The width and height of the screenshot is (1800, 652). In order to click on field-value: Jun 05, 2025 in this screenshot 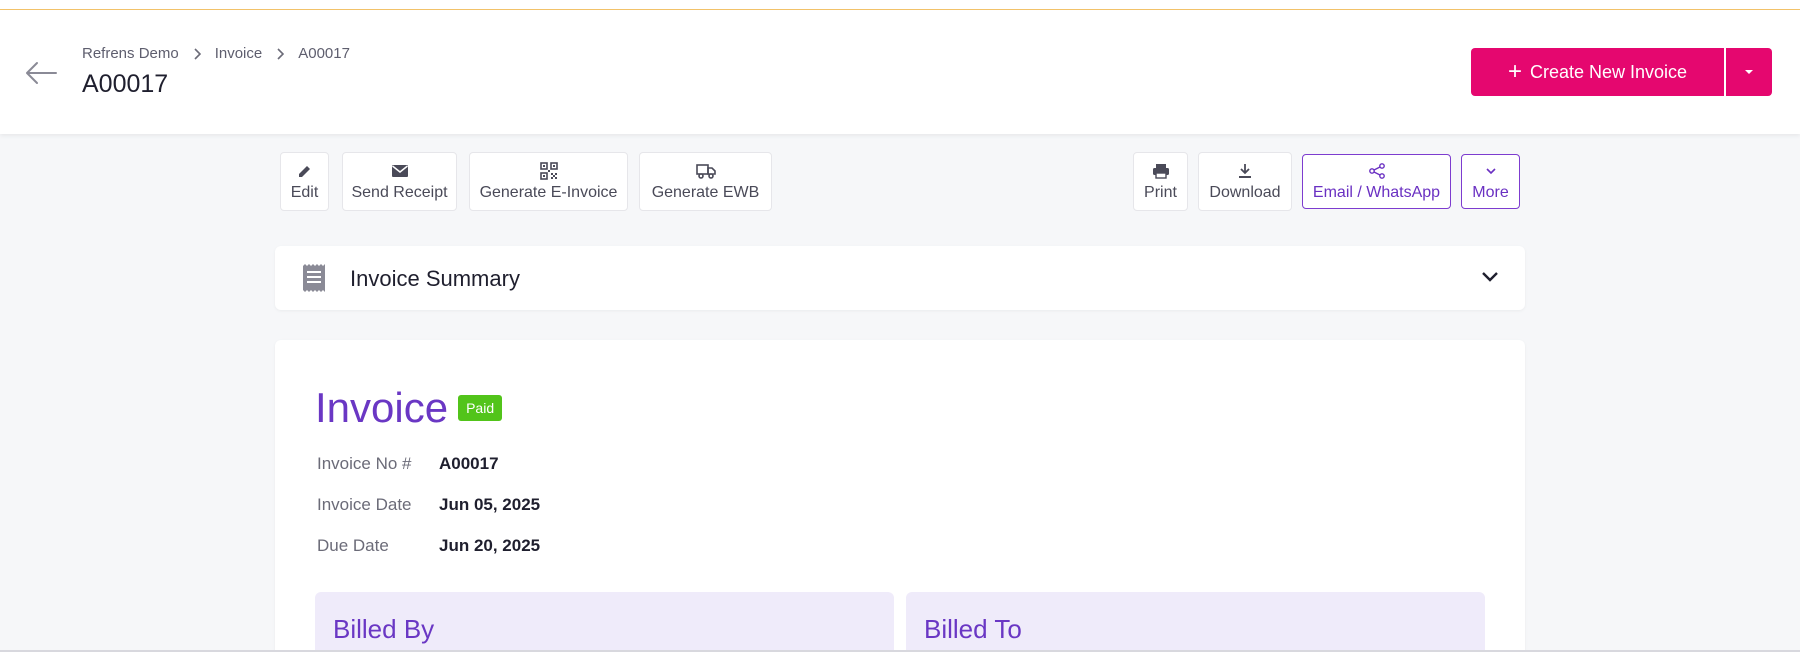, I will do `click(490, 504)`.